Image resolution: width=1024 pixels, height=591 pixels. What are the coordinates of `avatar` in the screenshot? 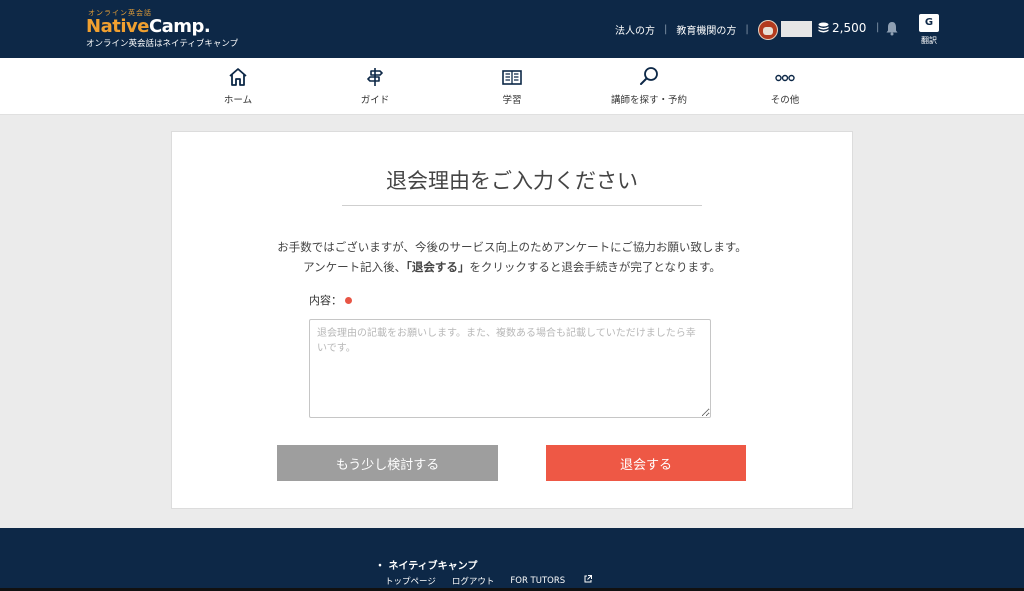 It's located at (768, 30).